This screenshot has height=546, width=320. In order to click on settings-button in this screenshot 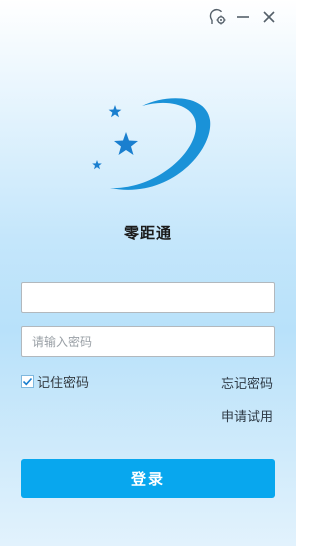, I will do `click(218, 17)`.